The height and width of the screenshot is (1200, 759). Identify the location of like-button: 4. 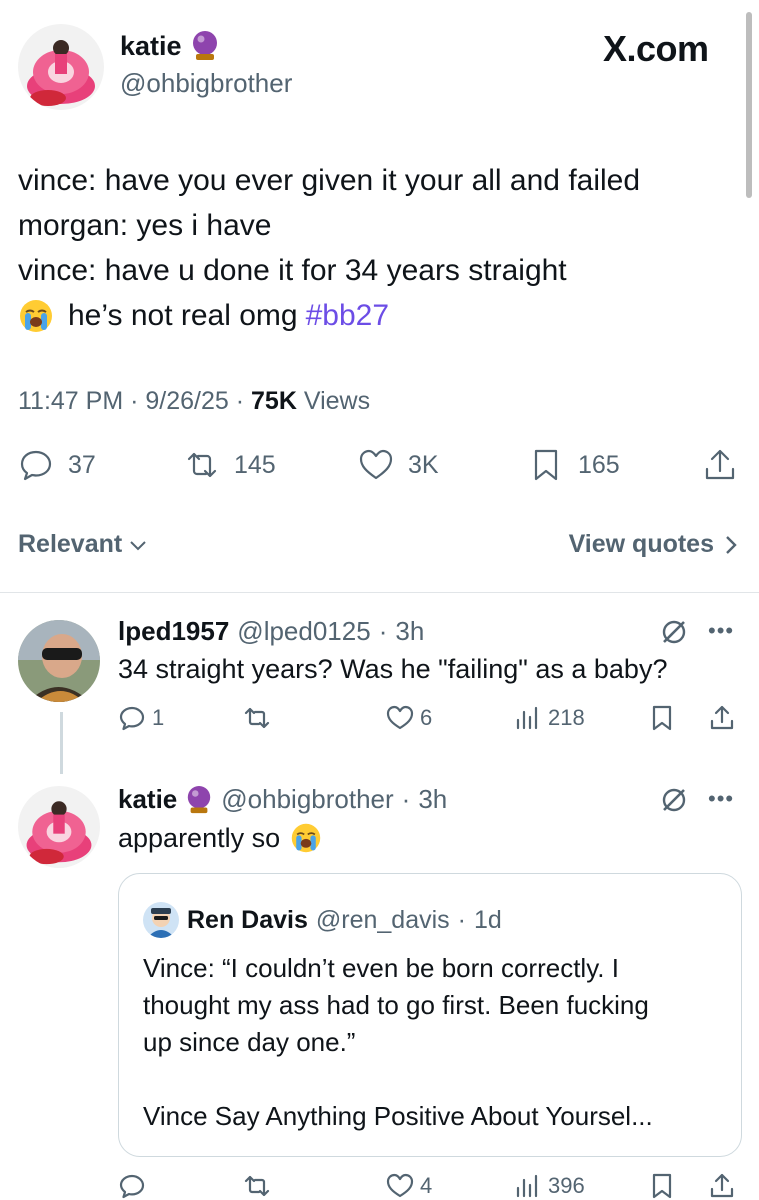
(409, 1186).